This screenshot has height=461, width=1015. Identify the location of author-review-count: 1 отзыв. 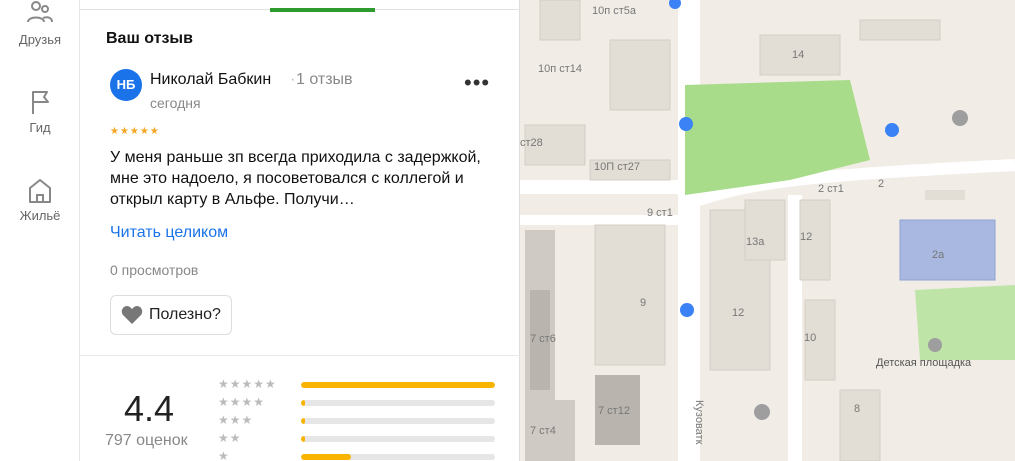
(324, 79).